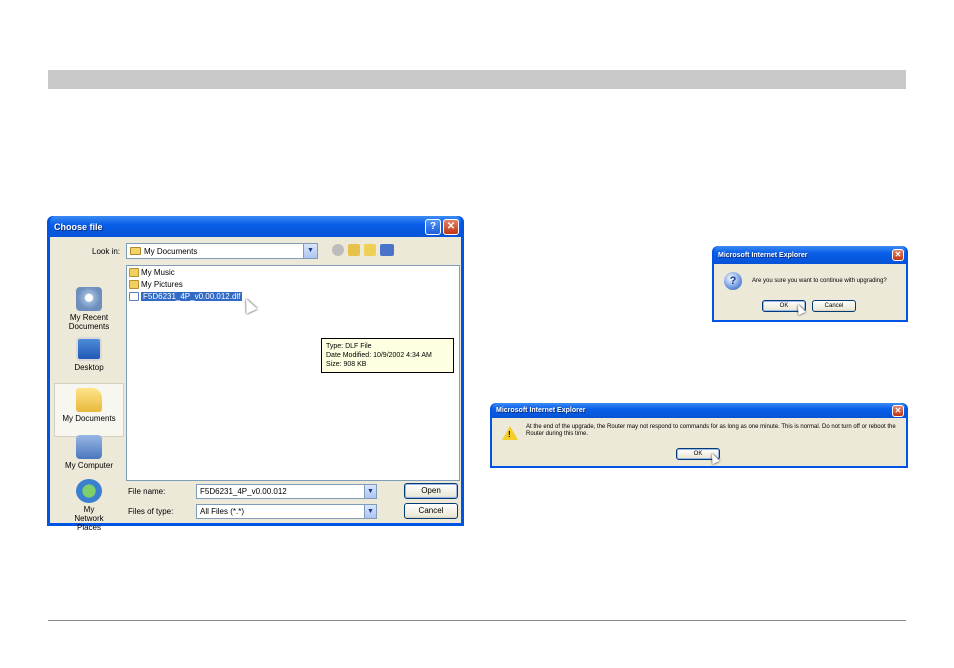  What do you see at coordinates (477, 79) in the screenshot?
I see `page-header-bar` at bounding box center [477, 79].